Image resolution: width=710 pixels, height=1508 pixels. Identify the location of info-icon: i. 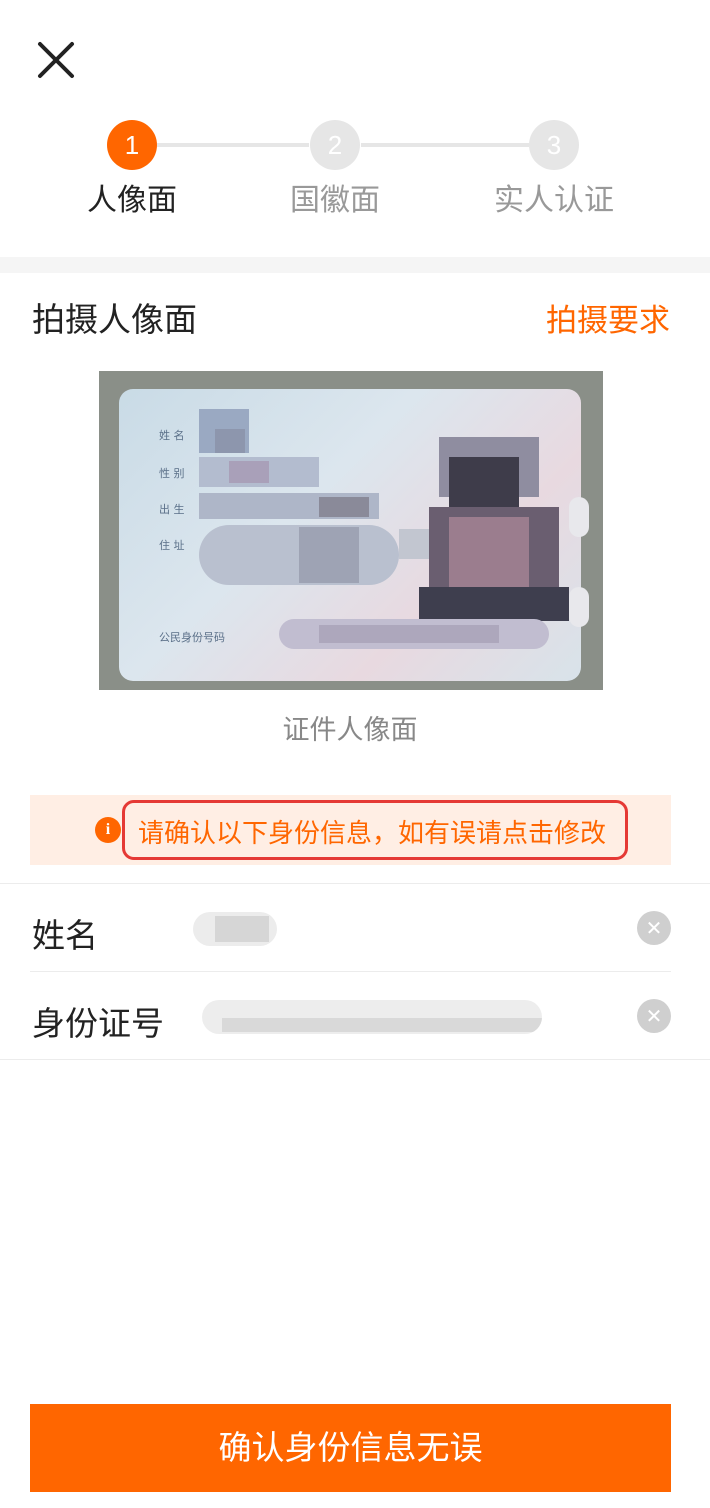
(108, 830).